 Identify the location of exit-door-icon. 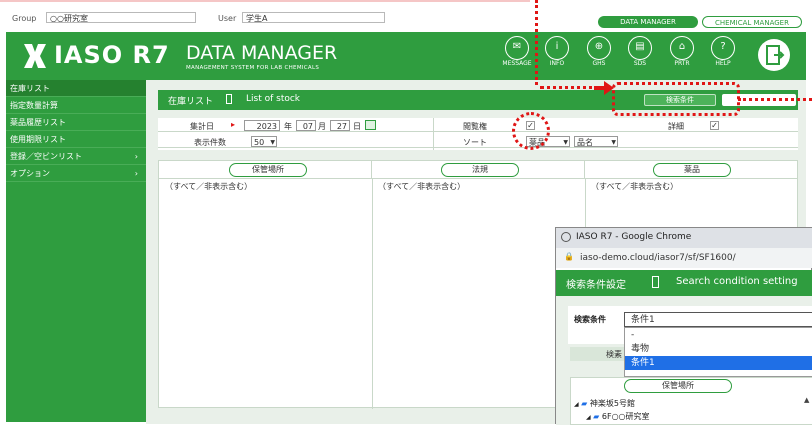
(775, 55).